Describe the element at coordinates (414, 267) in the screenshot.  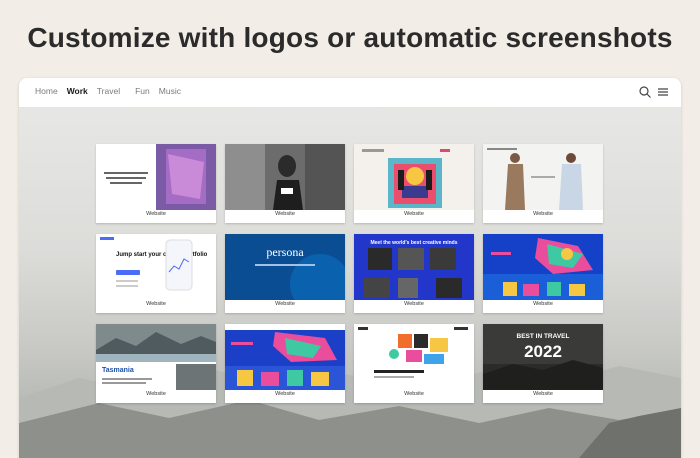
I see `card-thumbnail: Meet the world's best creative minds` at that location.